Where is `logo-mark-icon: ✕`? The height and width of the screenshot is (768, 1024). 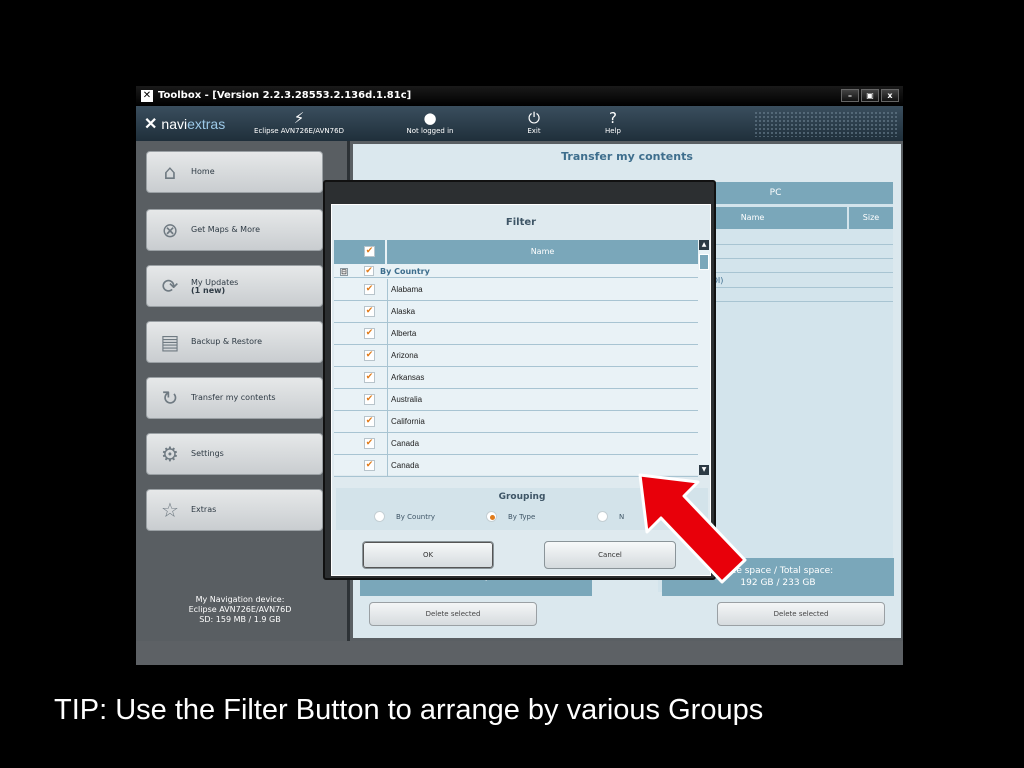
logo-mark-icon: ✕ is located at coordinates (151, 124).